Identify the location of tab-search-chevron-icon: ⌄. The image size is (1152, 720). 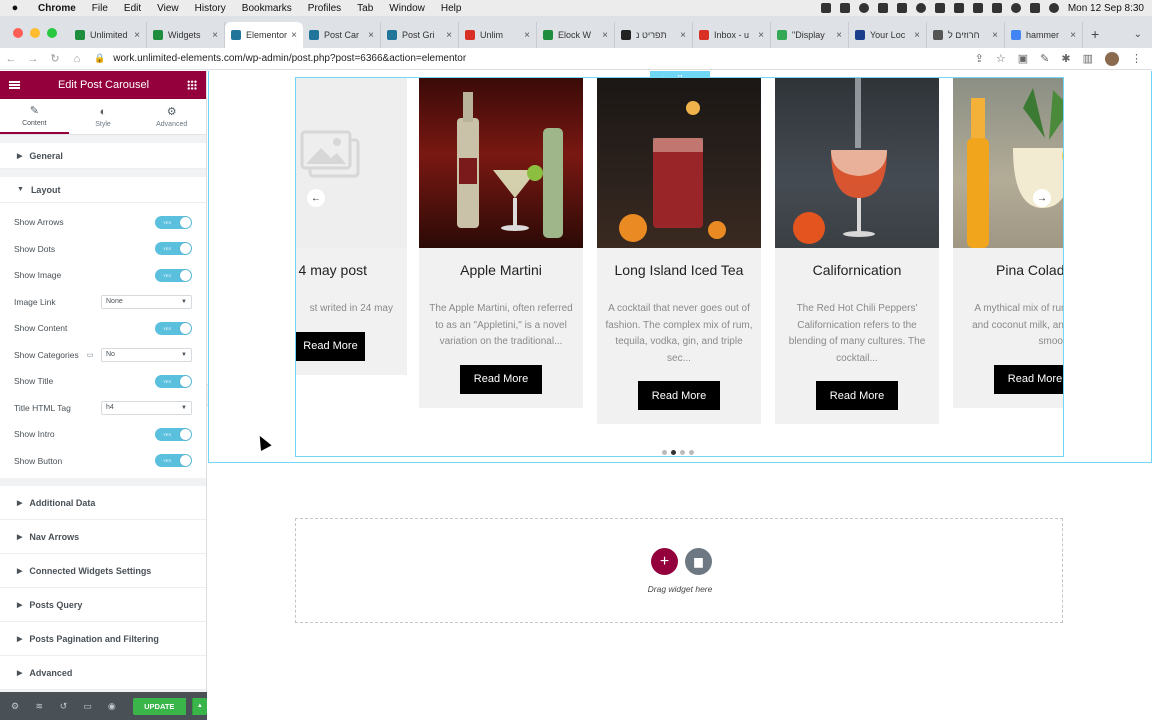
(1138, 38).